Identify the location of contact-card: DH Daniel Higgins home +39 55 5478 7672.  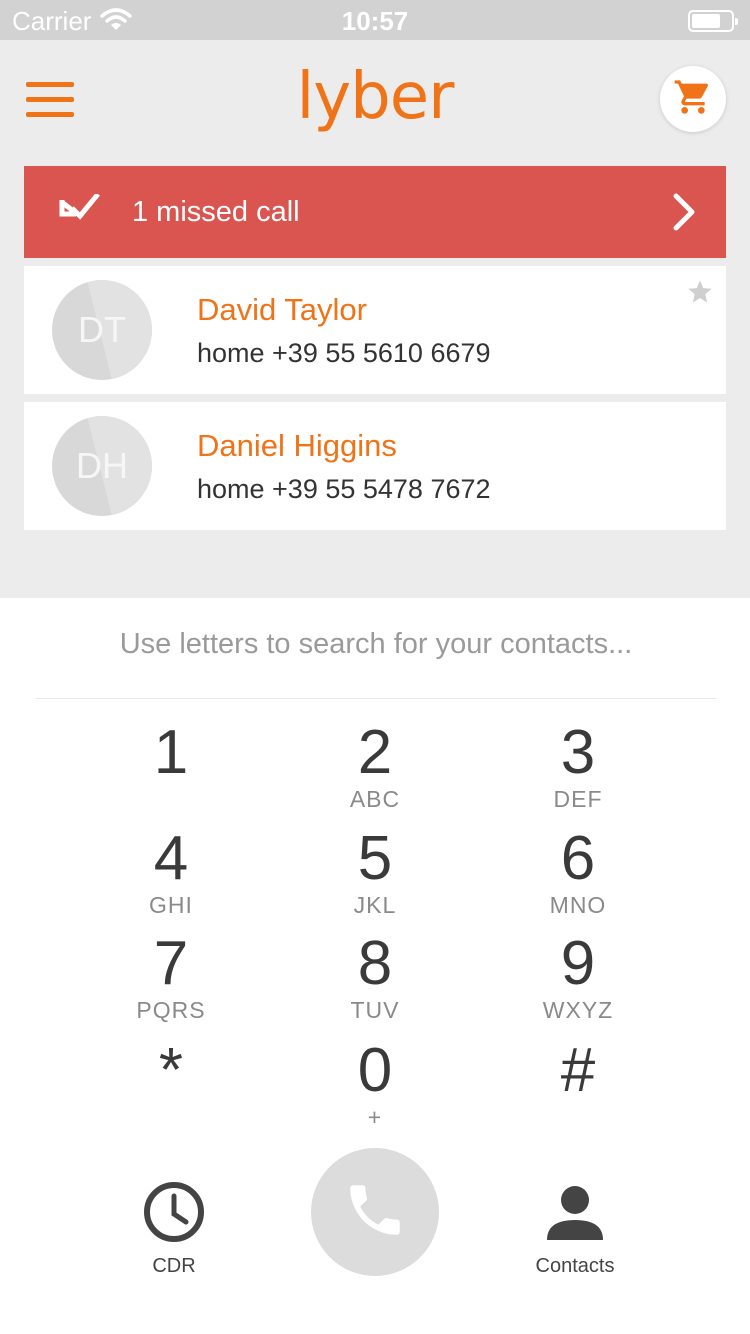
(375, 466).